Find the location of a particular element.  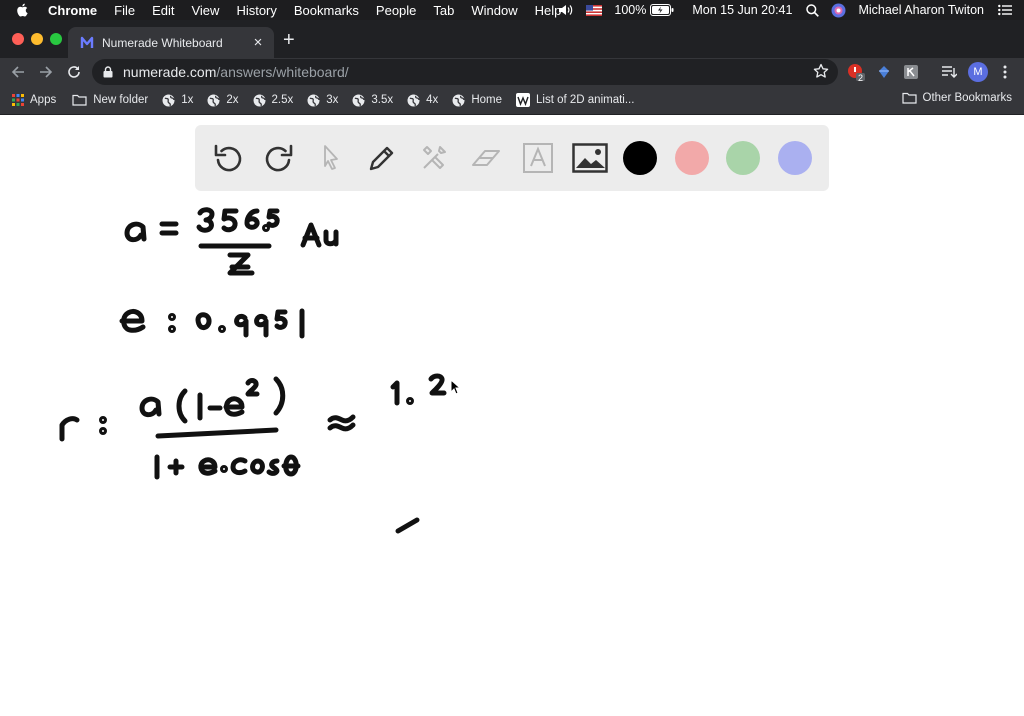

bookmark-star-icon is located at coordinates (821, 72).